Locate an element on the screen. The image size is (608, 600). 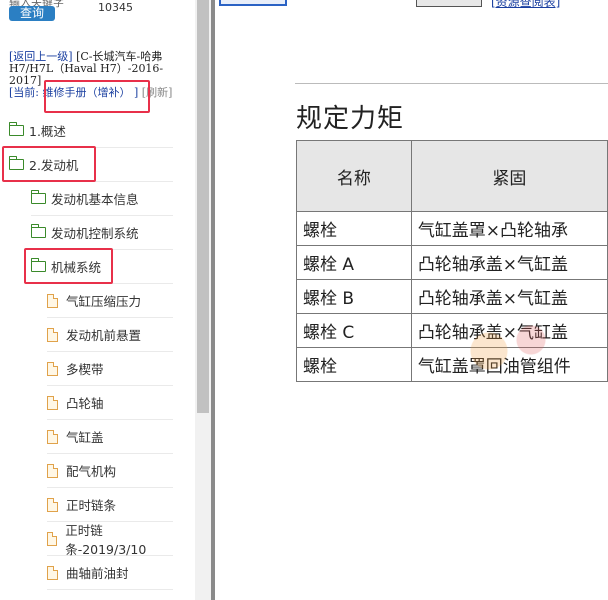
tree-item-label: 气缸压缩压力 is located at coordinates (104, 301).